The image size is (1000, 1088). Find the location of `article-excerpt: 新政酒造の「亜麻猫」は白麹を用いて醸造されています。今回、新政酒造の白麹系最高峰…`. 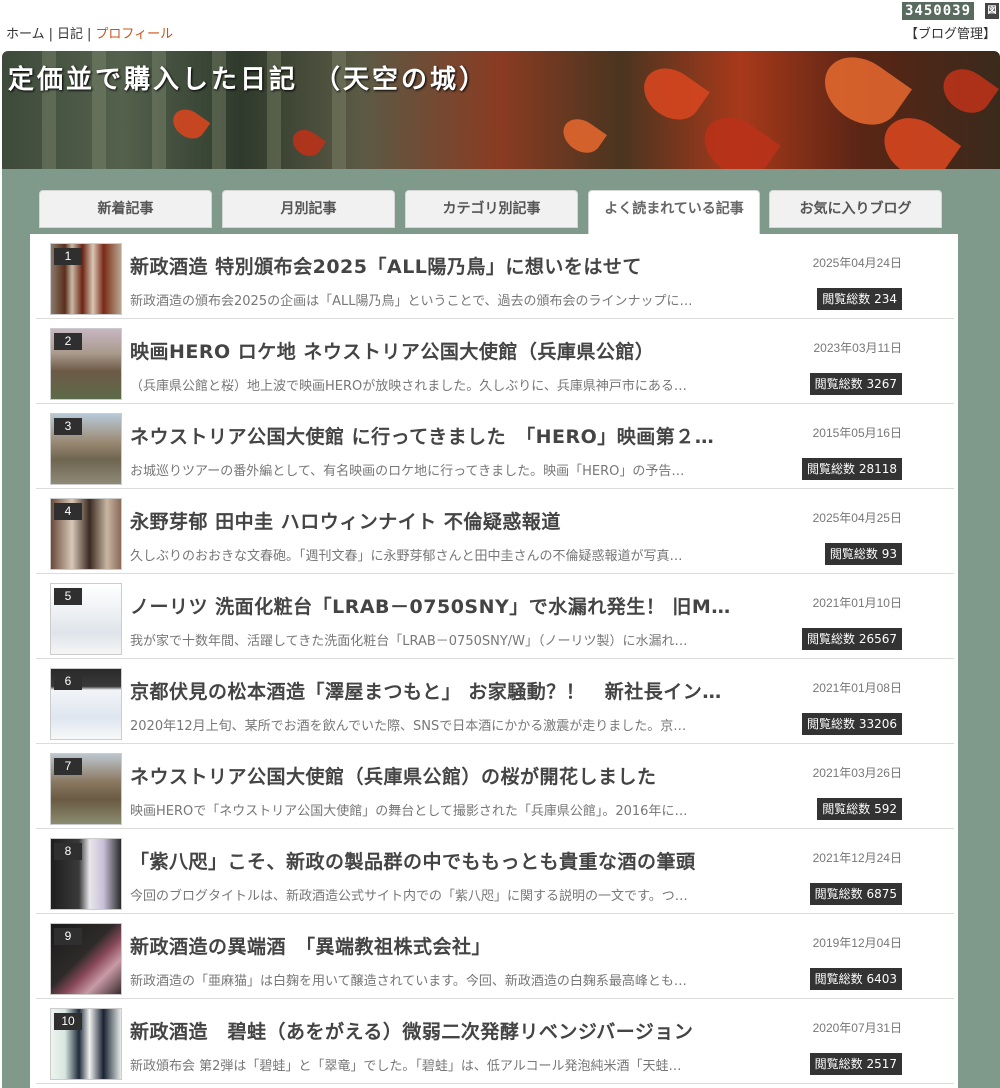

article-excerpt: 新政酒造の「亜麻猫」は白麹を用いて醸造されています。今回、新政酒造の白麹系最高峰… is located at coordinates (408, 981).